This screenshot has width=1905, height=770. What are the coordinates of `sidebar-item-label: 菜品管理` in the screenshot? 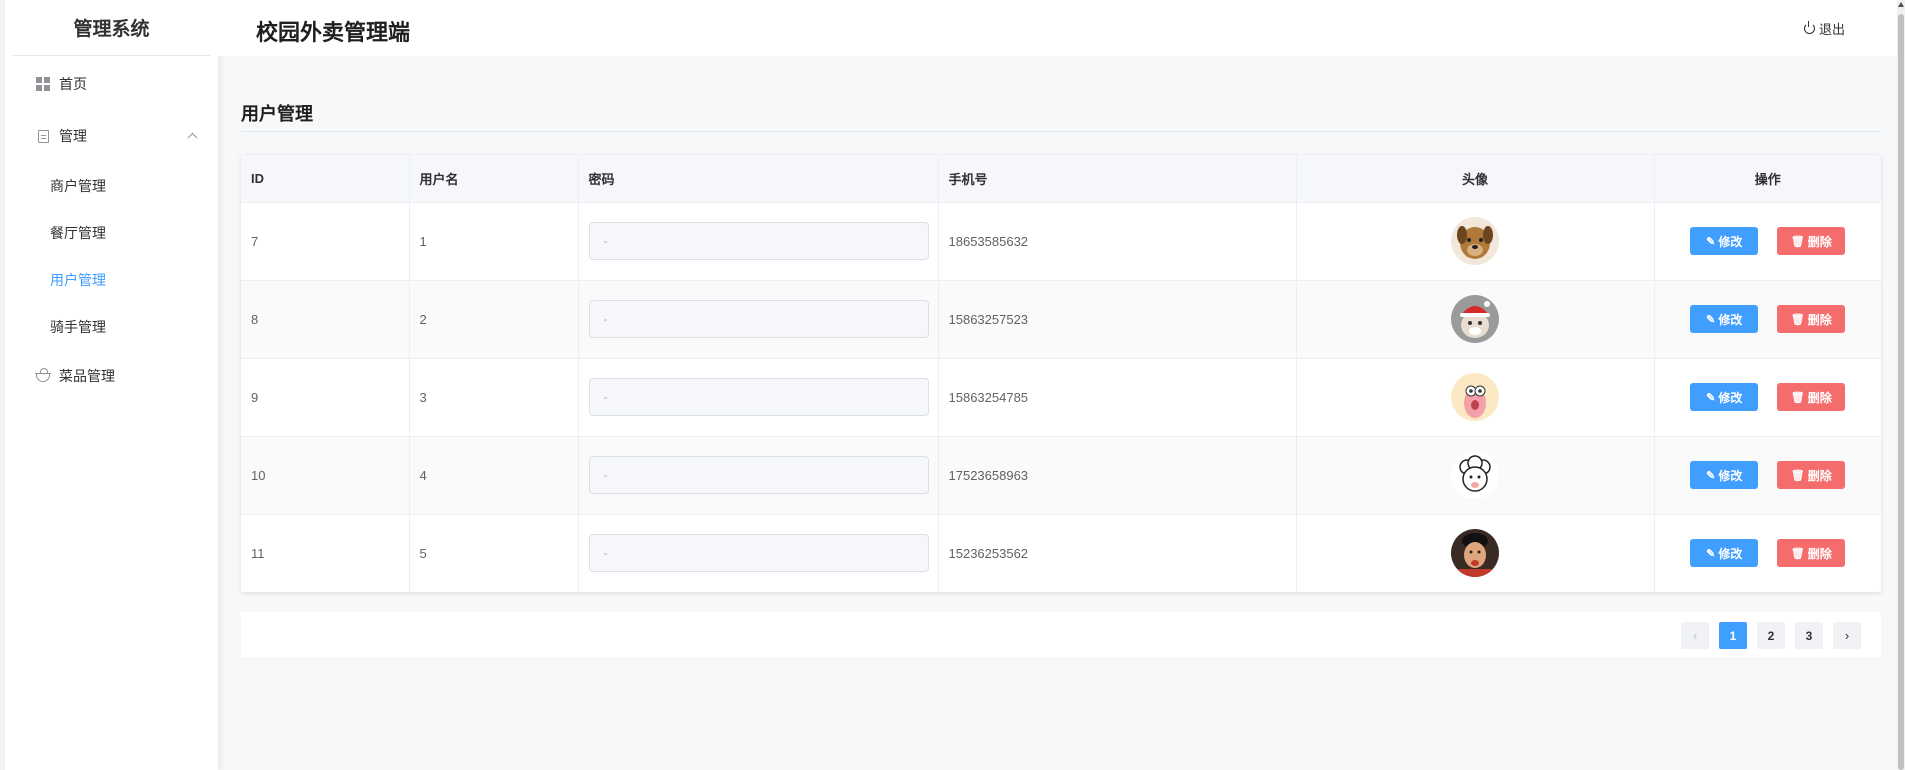 It's located at (87, 376).